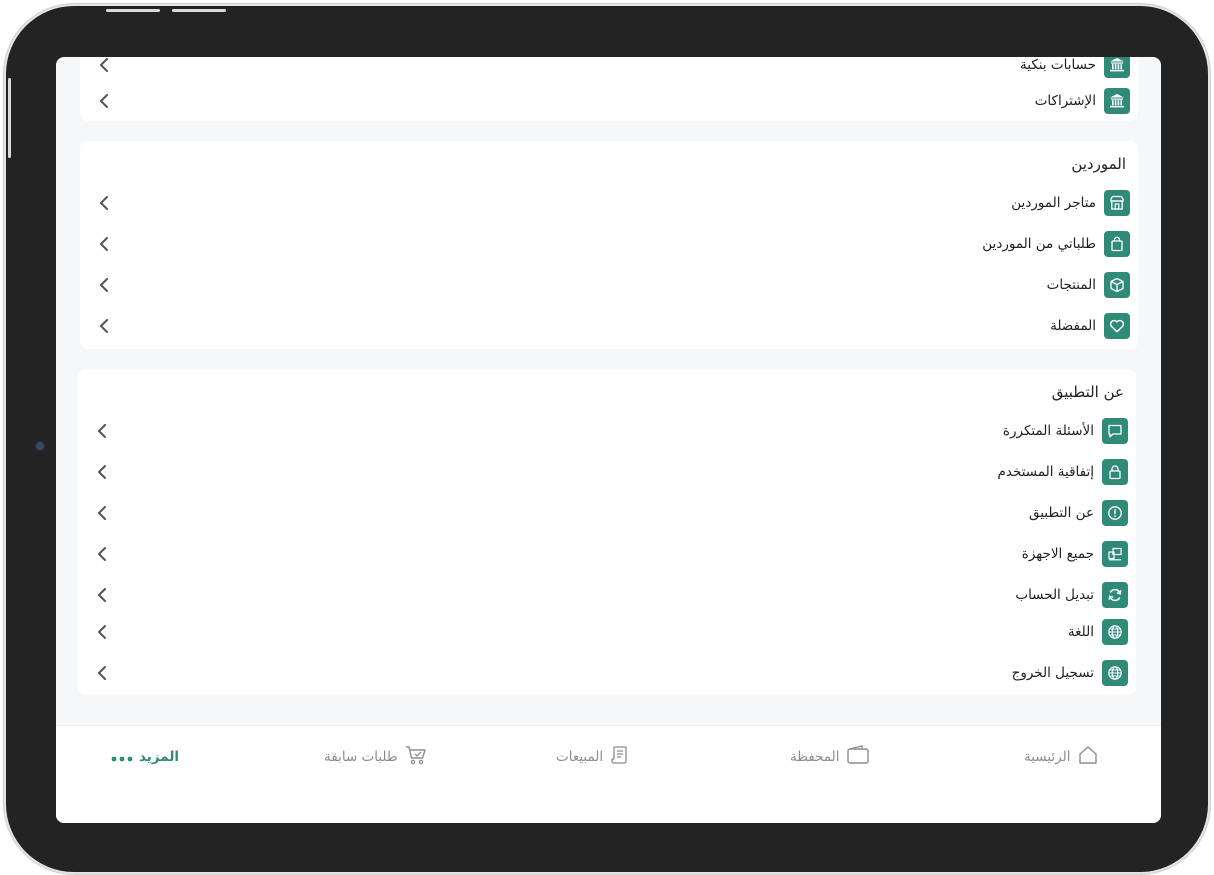 The width and height of the screenshot is (1214, 875). Describe the element at coordinates (1065, 101) in the screenshot. I see `menu-item-label: الإشتراكات` at that location.